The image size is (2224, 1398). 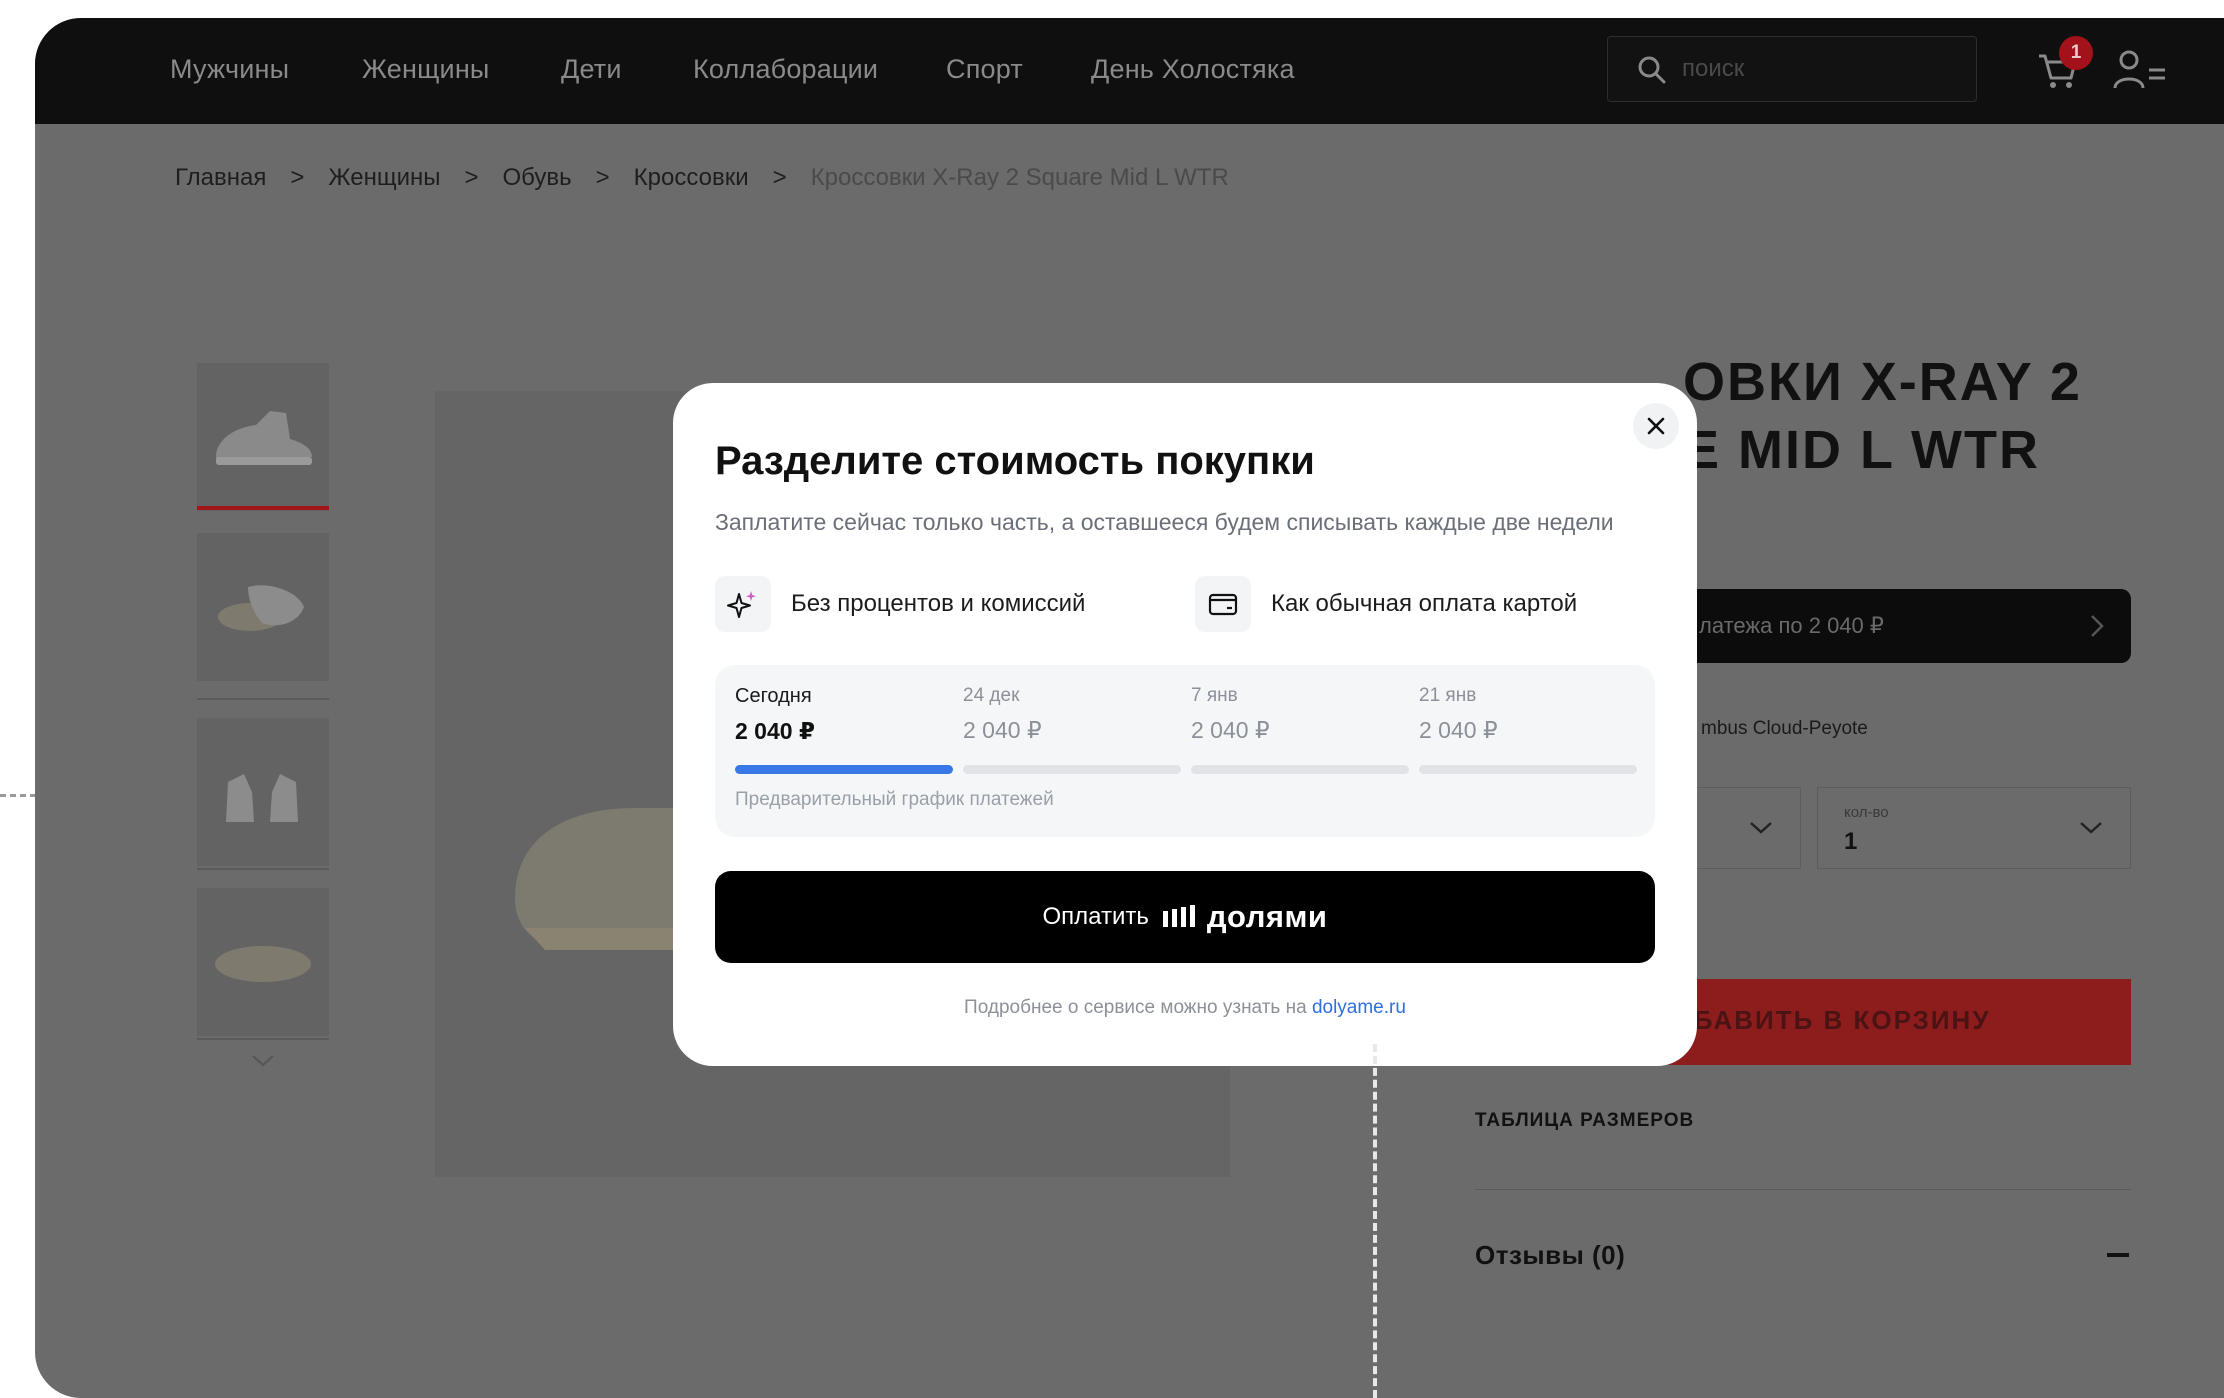 I want to click on nav-item-collabs: Коллаборации, so click(x=785, y=69).